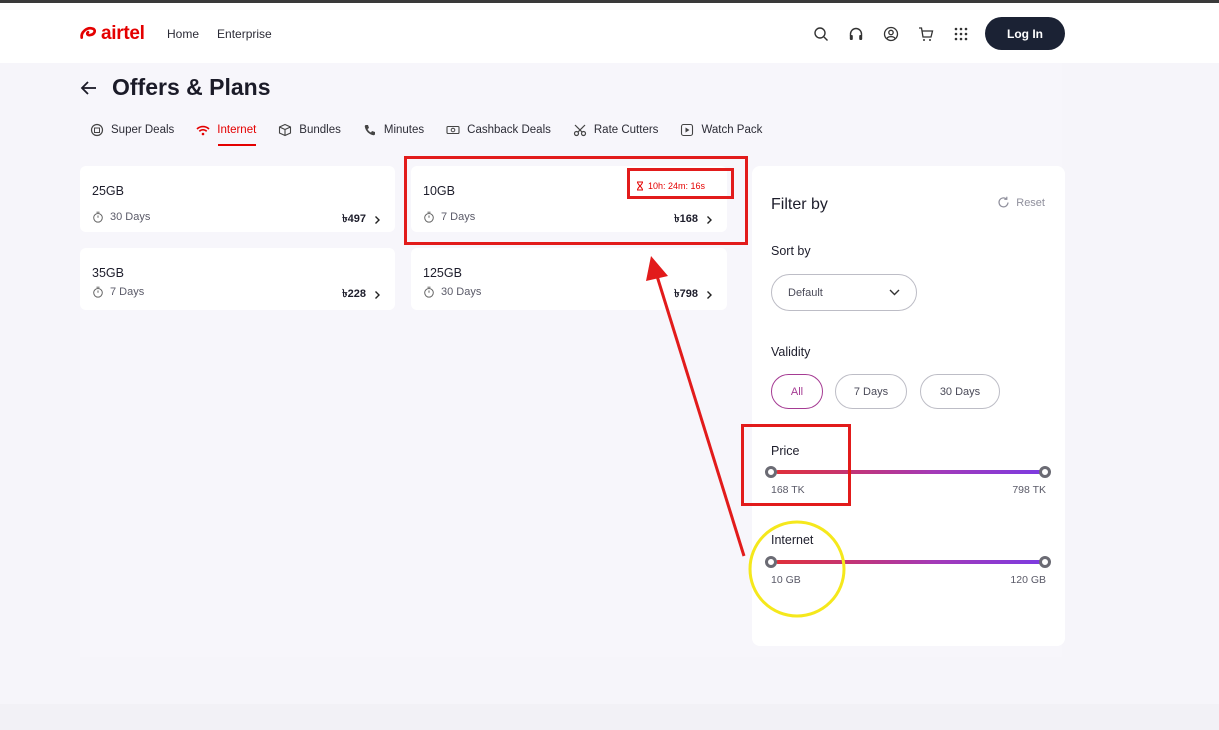 Image resolution: width=1219 pixels, height=730 pixels. I want to click on plan-card-25gb: 25GB 30 Days ৳497, so click(237, 199).